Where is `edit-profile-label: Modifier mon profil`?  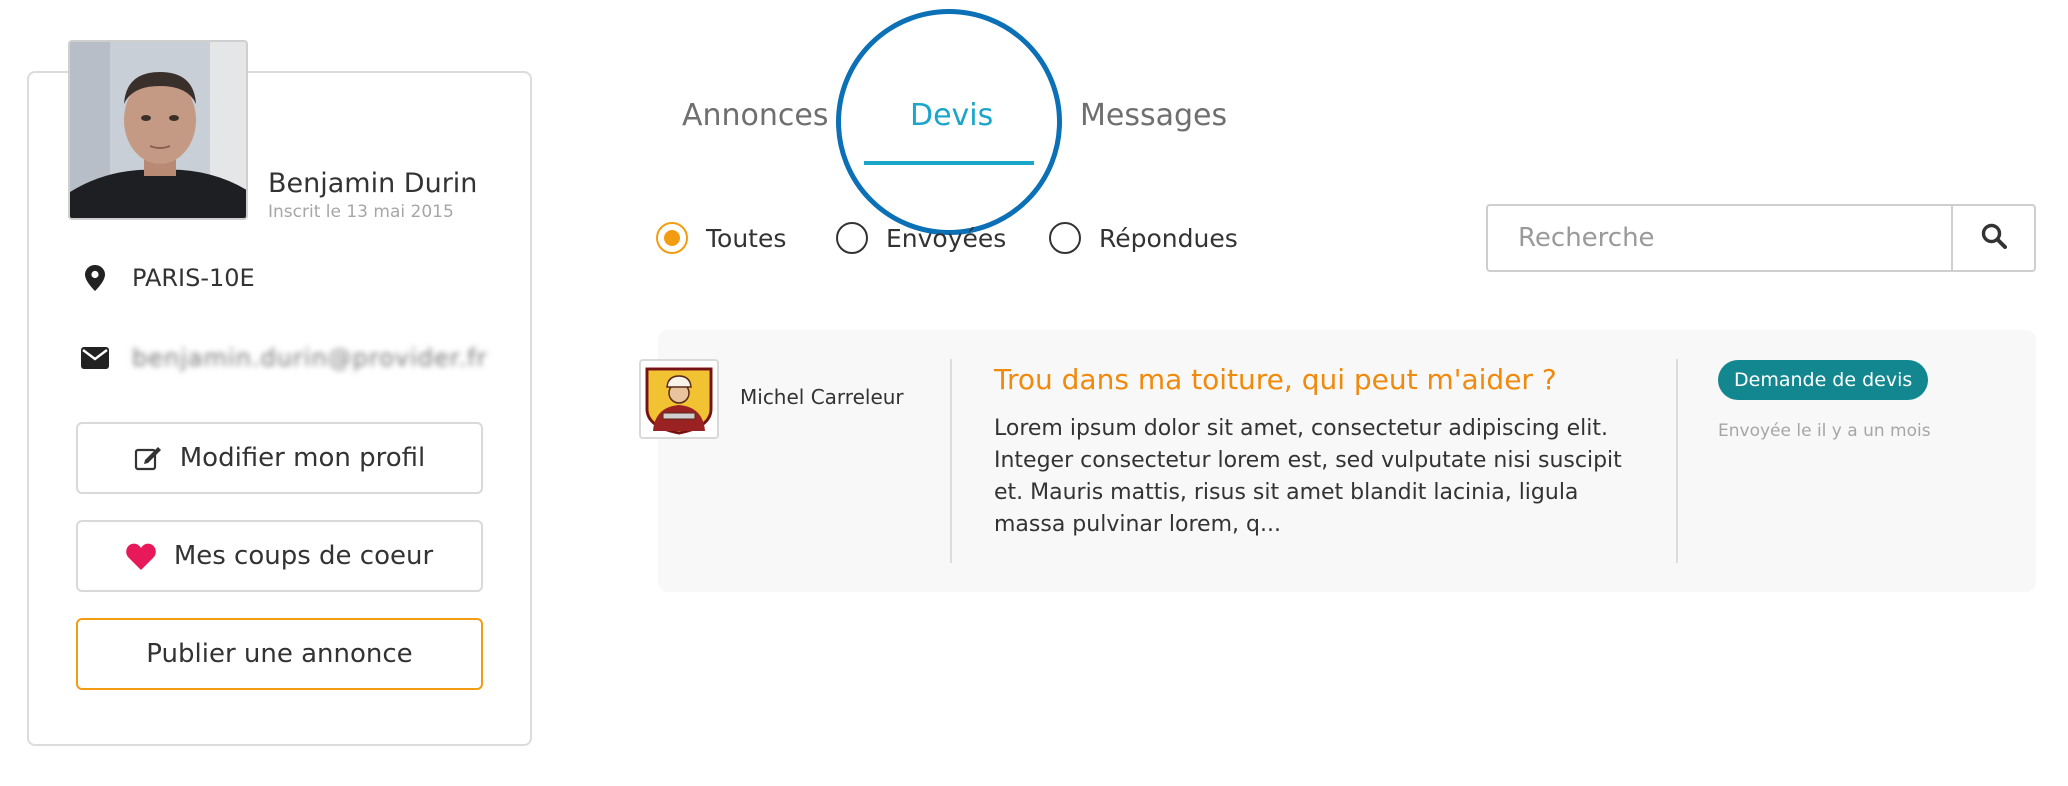 edit-profile-label: Modifier mon profil is located at coordinates (302, 458).